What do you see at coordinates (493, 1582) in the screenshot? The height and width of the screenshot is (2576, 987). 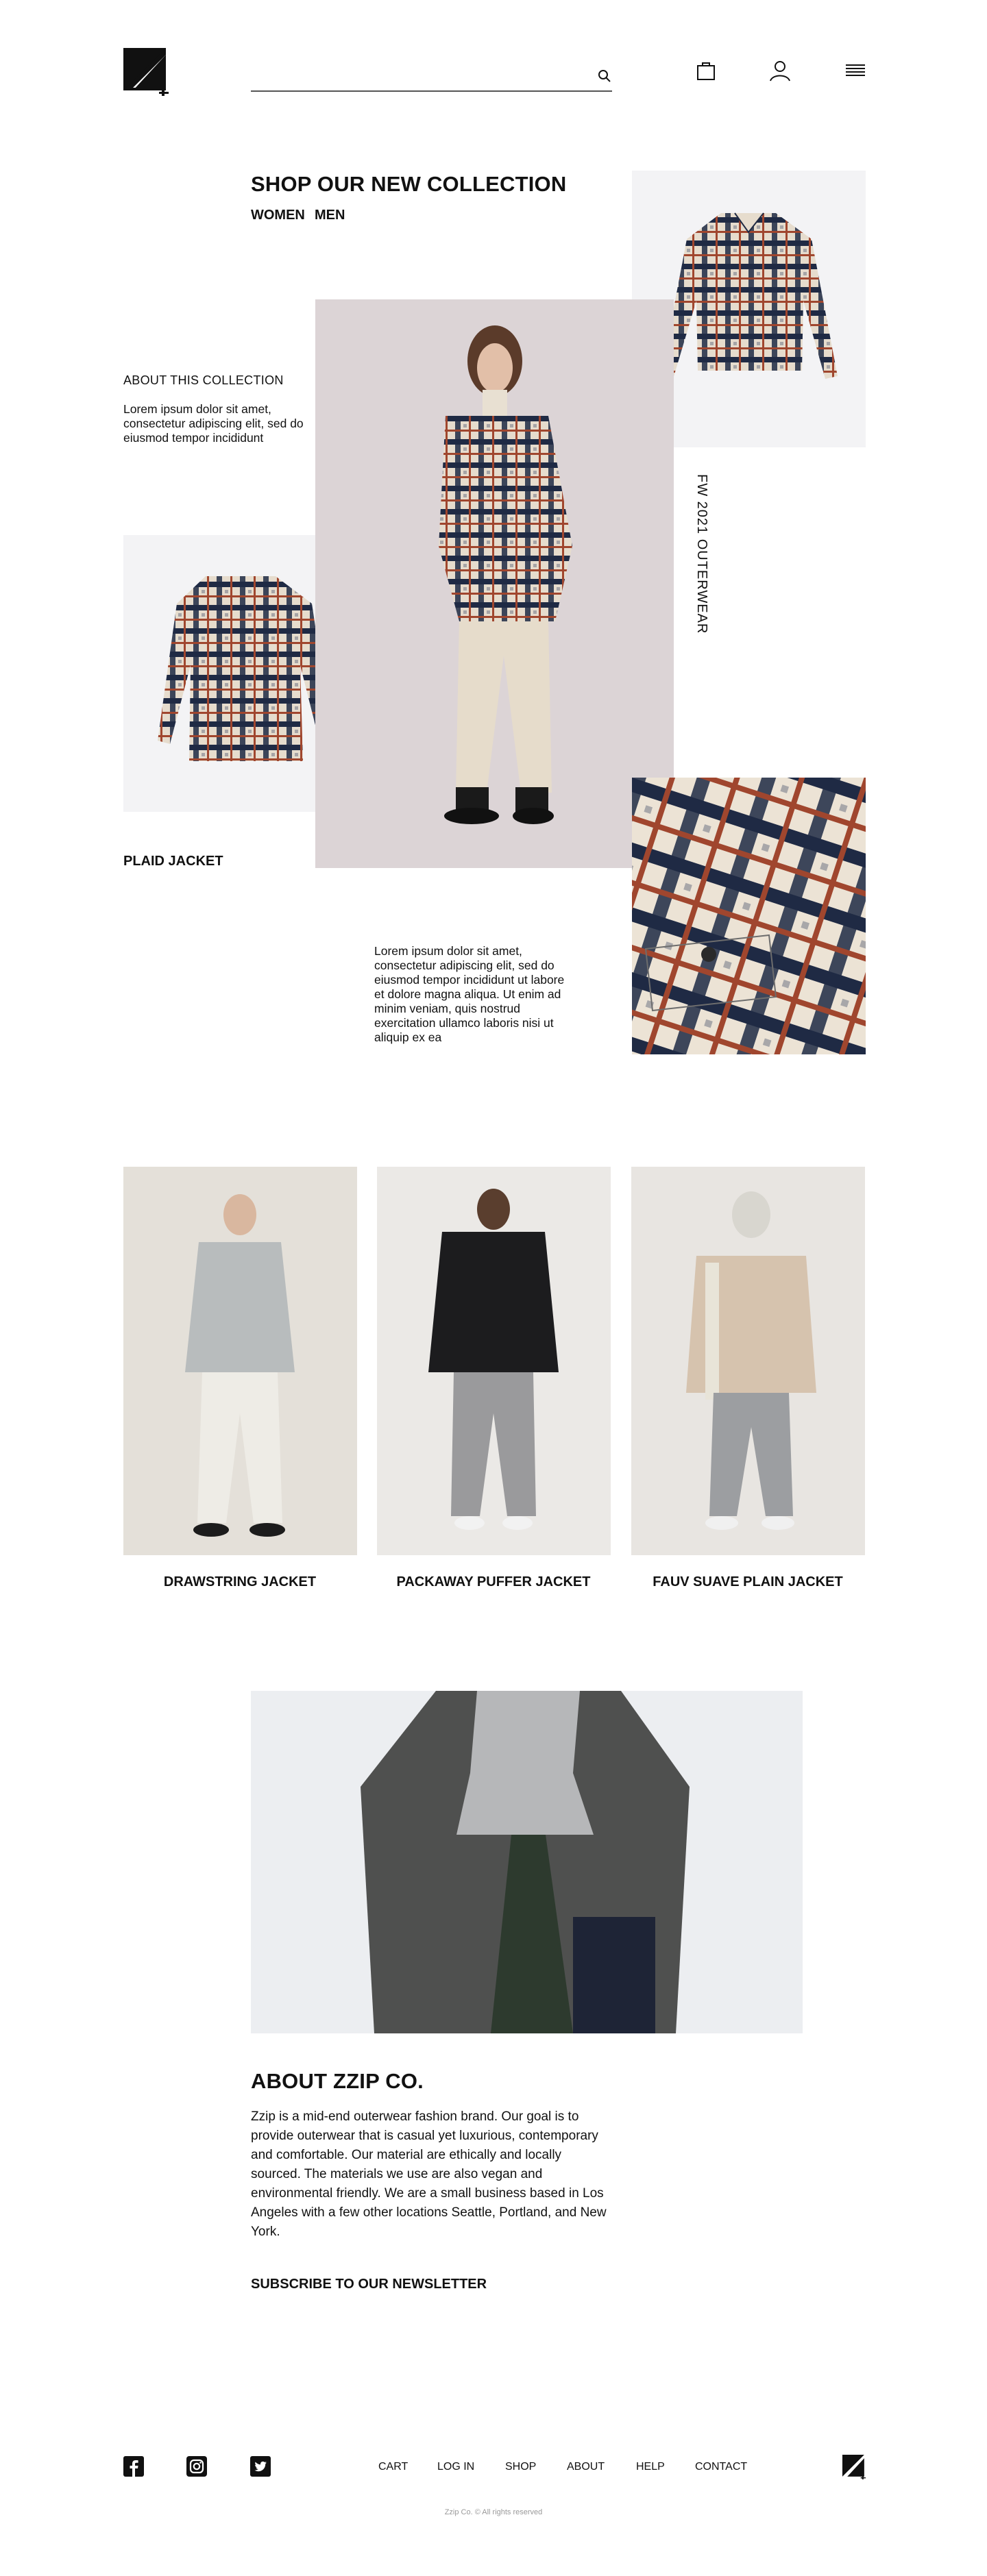 I see `product-name-packaway-puffer-jacket: PACKAWAY PUFFER JACKET` at bounding box center [493, 1582].